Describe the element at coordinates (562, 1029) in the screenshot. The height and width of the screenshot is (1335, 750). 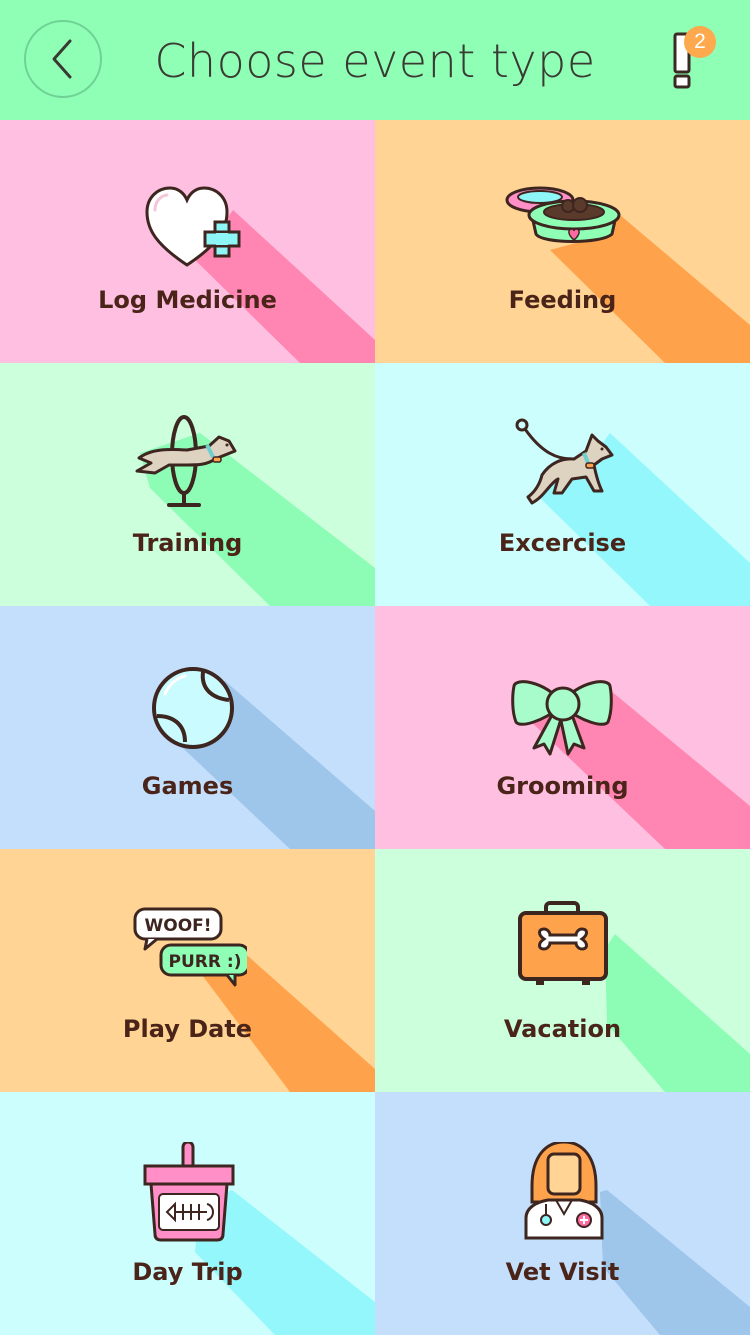
I see `tile-label: Vacation` at that location.